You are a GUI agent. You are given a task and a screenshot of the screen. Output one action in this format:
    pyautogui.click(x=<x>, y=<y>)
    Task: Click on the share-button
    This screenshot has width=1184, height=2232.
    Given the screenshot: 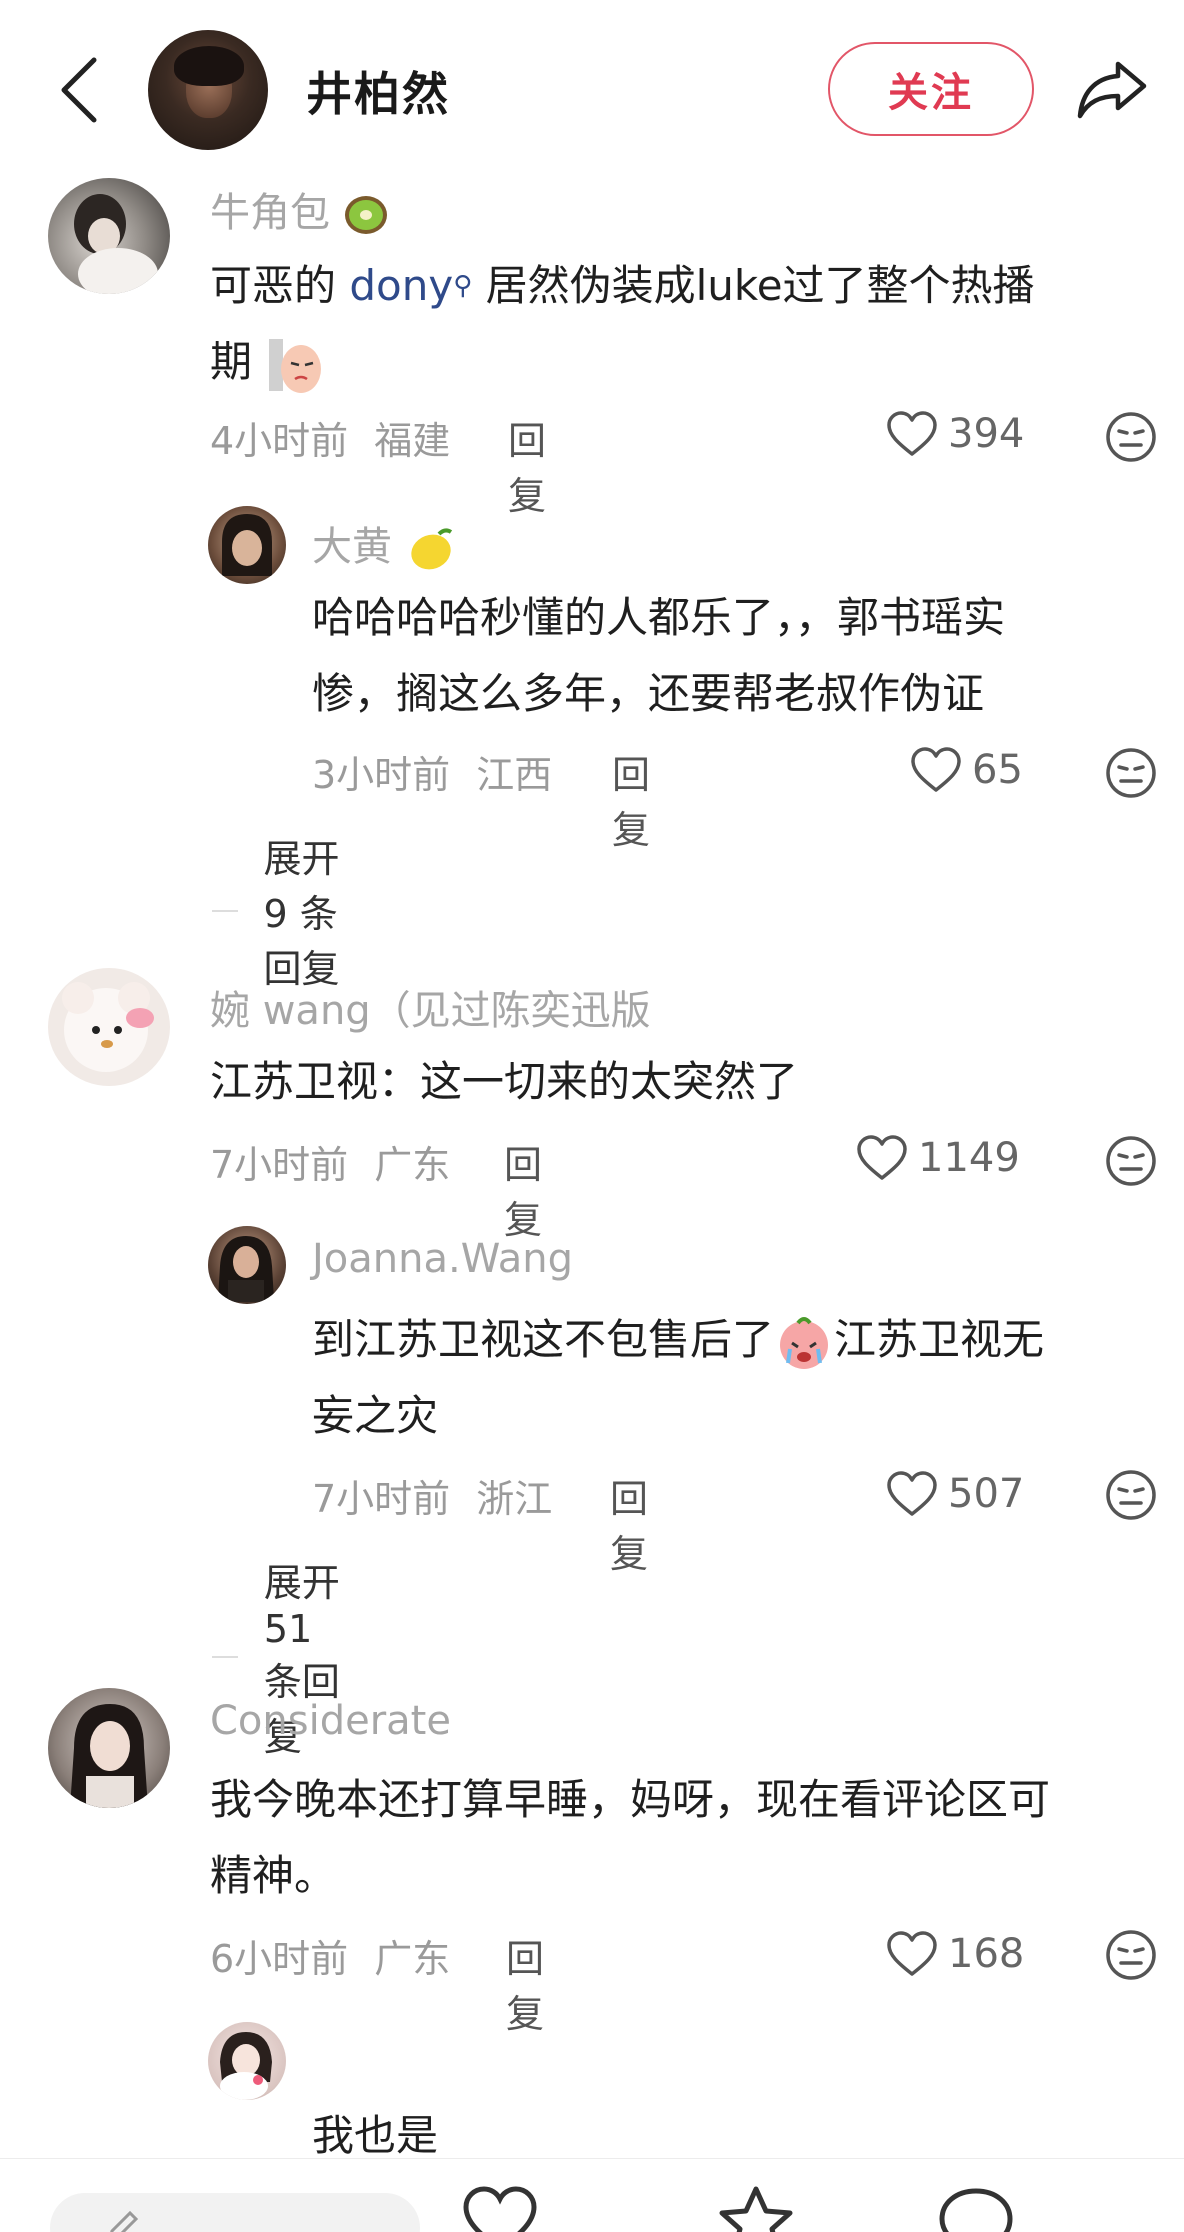 What is the action you would take?
    pyautogui.click(x=1113, y=89)
    